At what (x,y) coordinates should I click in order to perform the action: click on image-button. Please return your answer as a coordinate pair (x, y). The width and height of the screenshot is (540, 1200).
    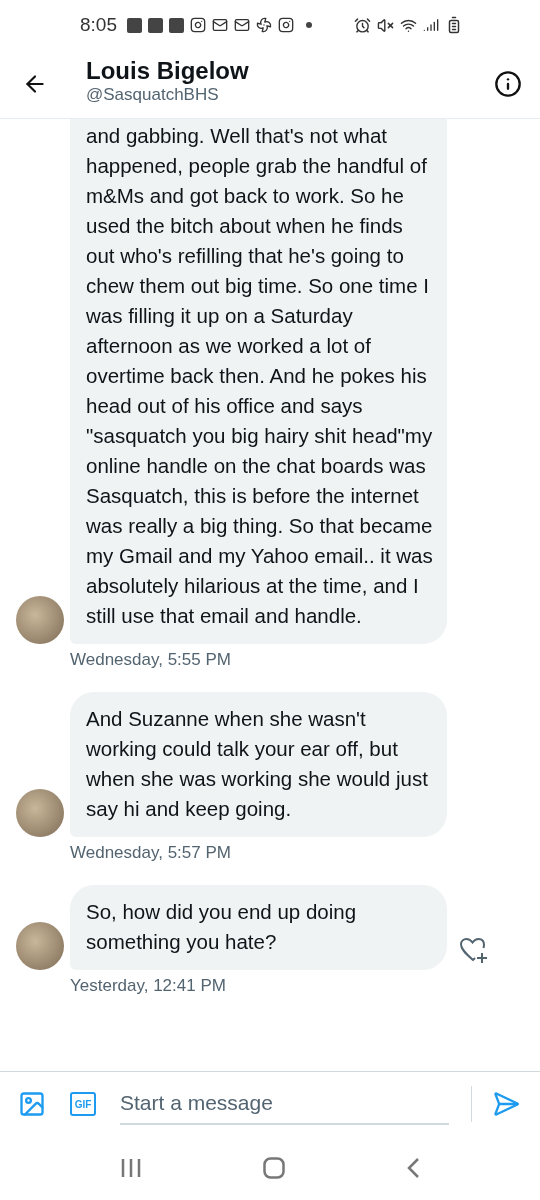
    Looking at the image, I should click on (32, 1104).